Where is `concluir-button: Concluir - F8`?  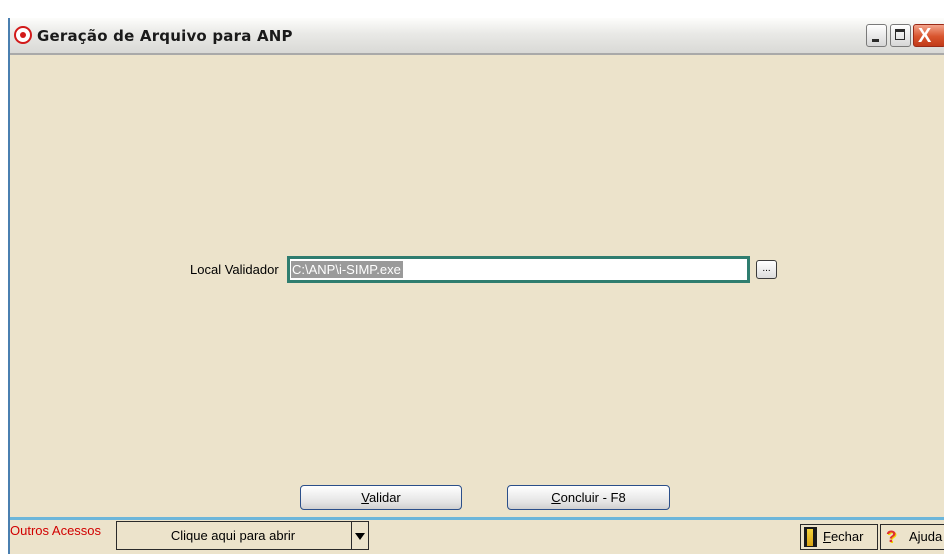
concluir-button: Concluir - F8 is located at coordinates (588, 497).